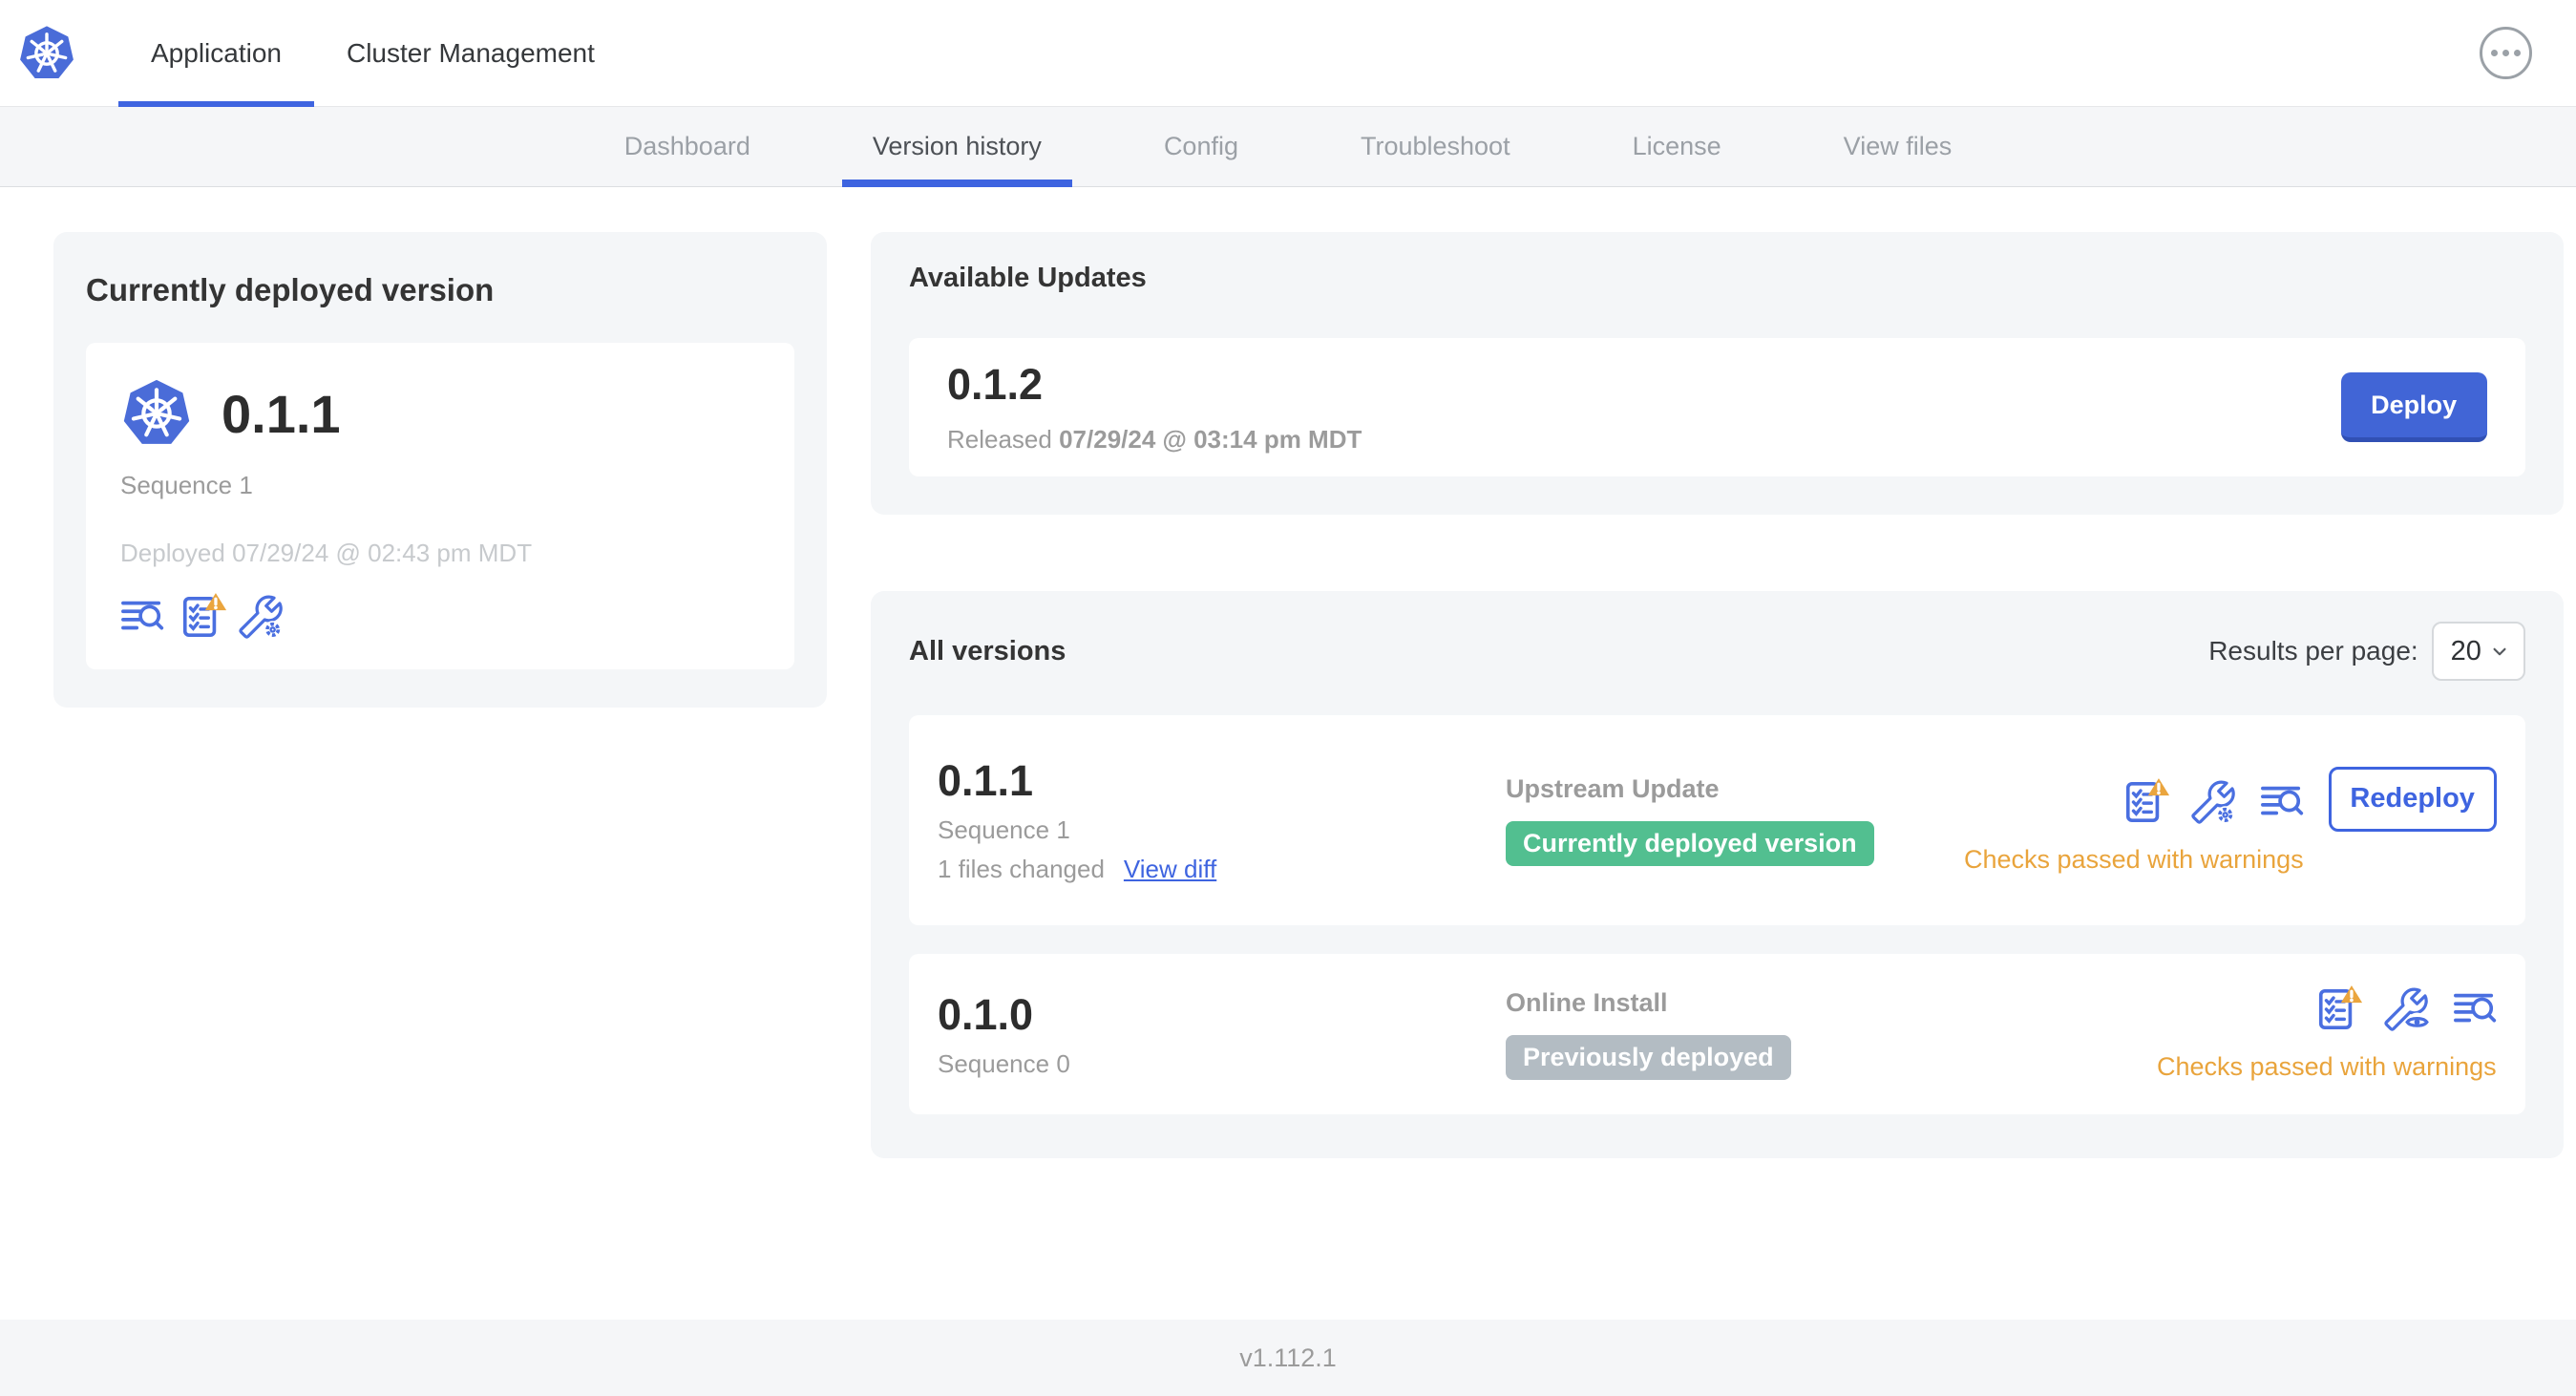 Image resolution: width=2576 pixels, height=1396 pixels. What do you see at coordinates (1021, 869) in the screenshot?
I see `row-files-changed: 1 files changed` at bounding box center [1021, 869].